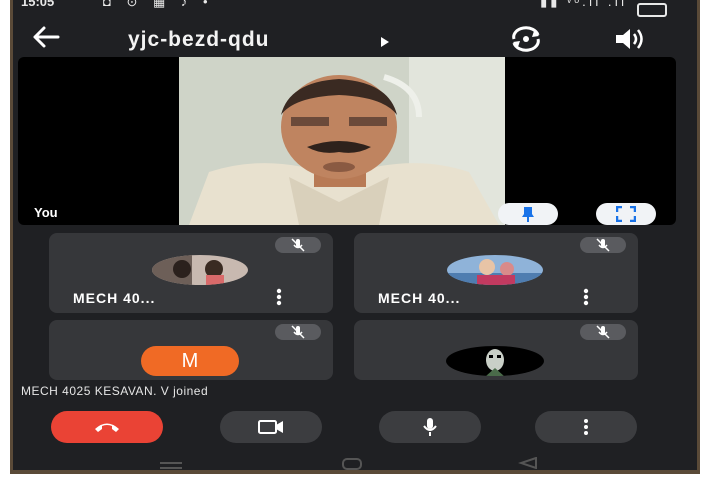  What do you see at coordinates (430, 429) in the screenshot?
I see `mic-icon` at bounding box center [430, 429].